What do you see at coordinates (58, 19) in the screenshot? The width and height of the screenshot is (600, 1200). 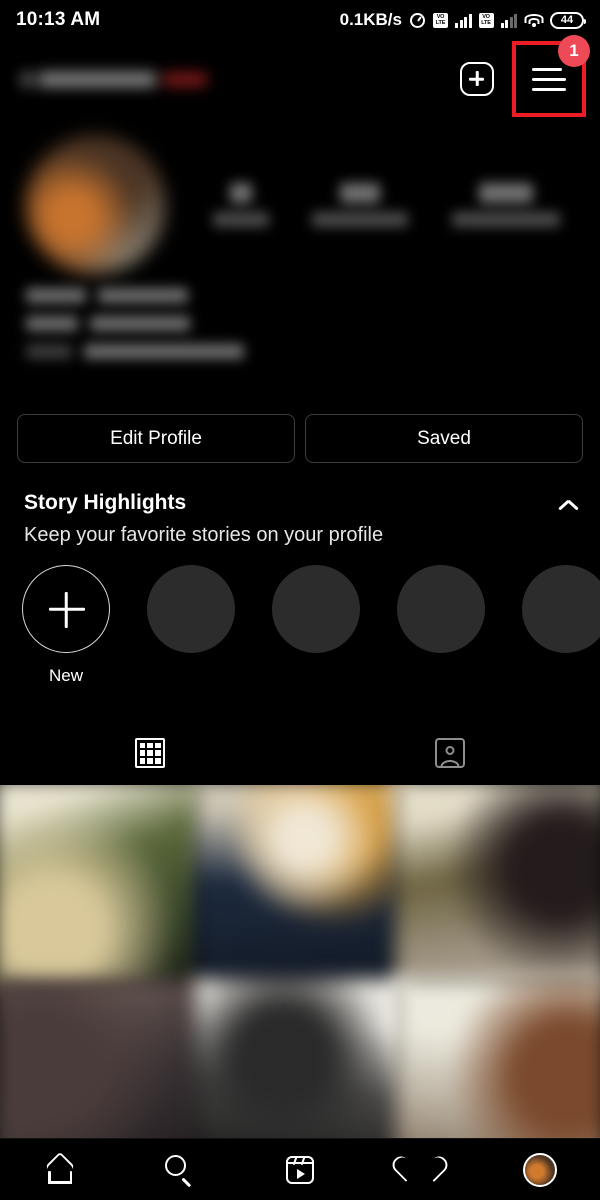 I see `status-time: 10:13 AM` at bounding box center [58, 19].